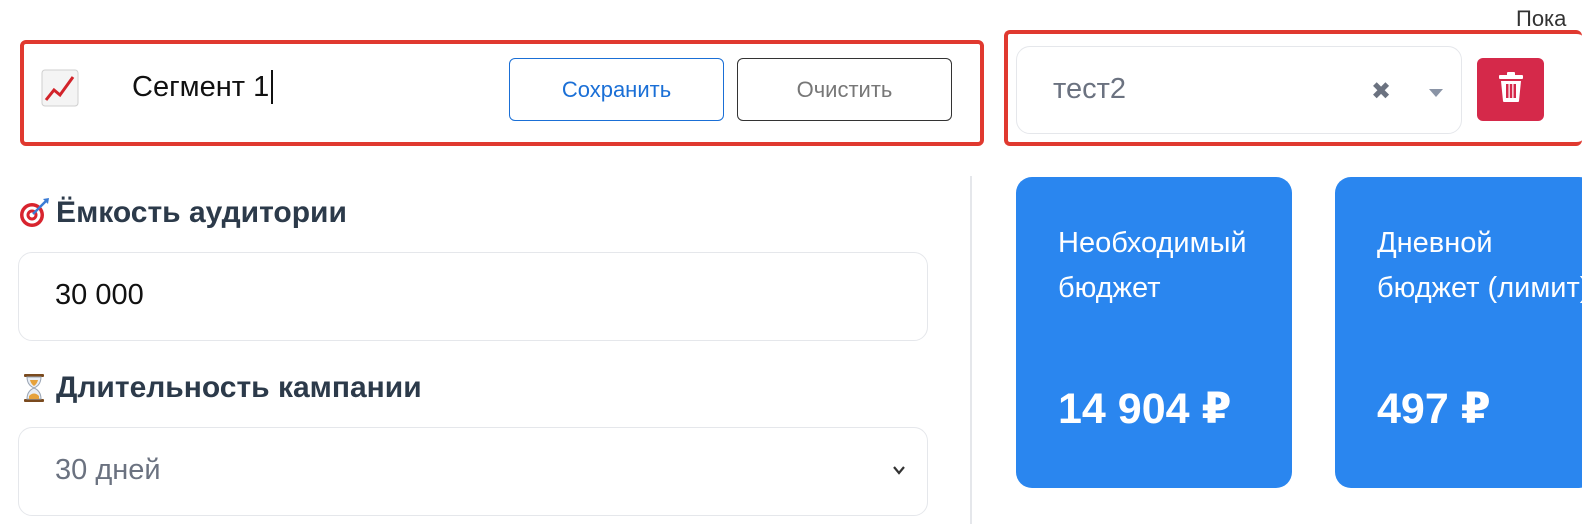 This screenshot has height=524, width=1582. I want to click on chart-increasing-icon, so click(60, 88).